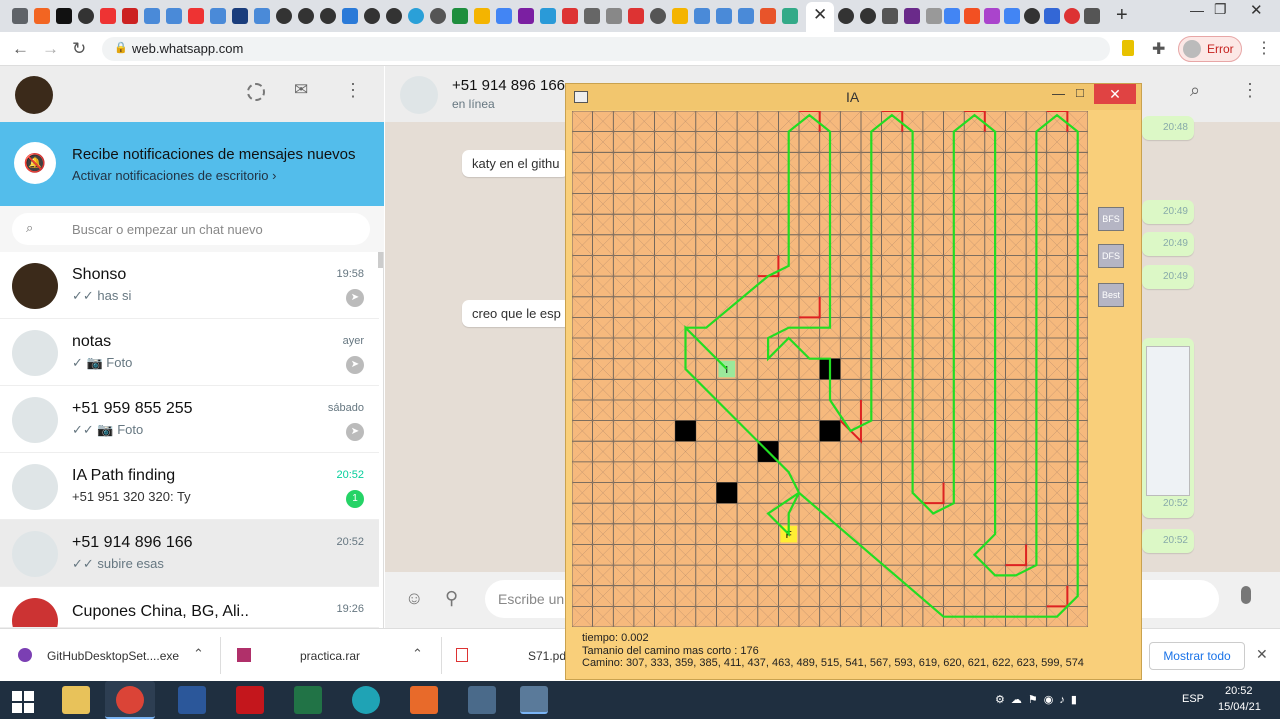 The height and width of the screenshot is (719, 1280). What do you see at coordinates (50, 49) in the screenshot?
I see `forward-icon: →` at bounding box center [50, 49].